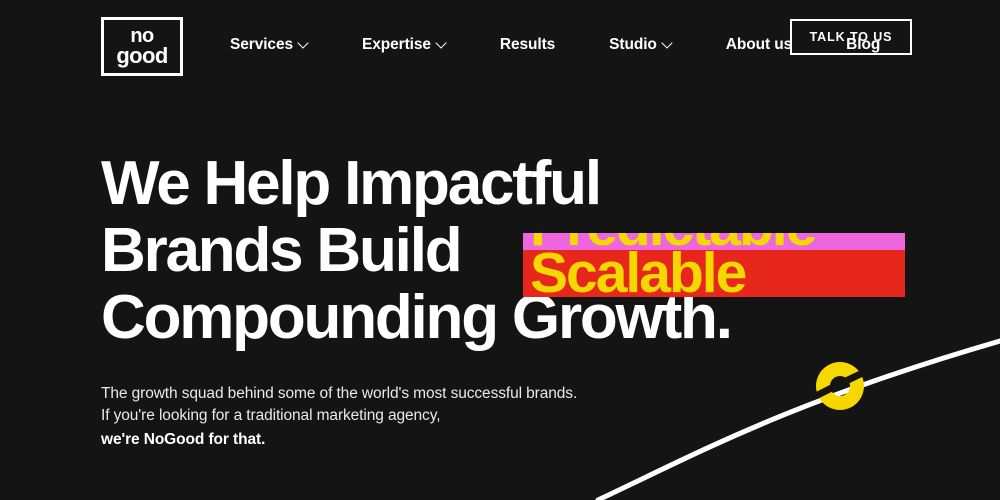 This screenshot has height=500, width=1000. I want to click on nav-item-expertise: Expertise, so click(404, 45).